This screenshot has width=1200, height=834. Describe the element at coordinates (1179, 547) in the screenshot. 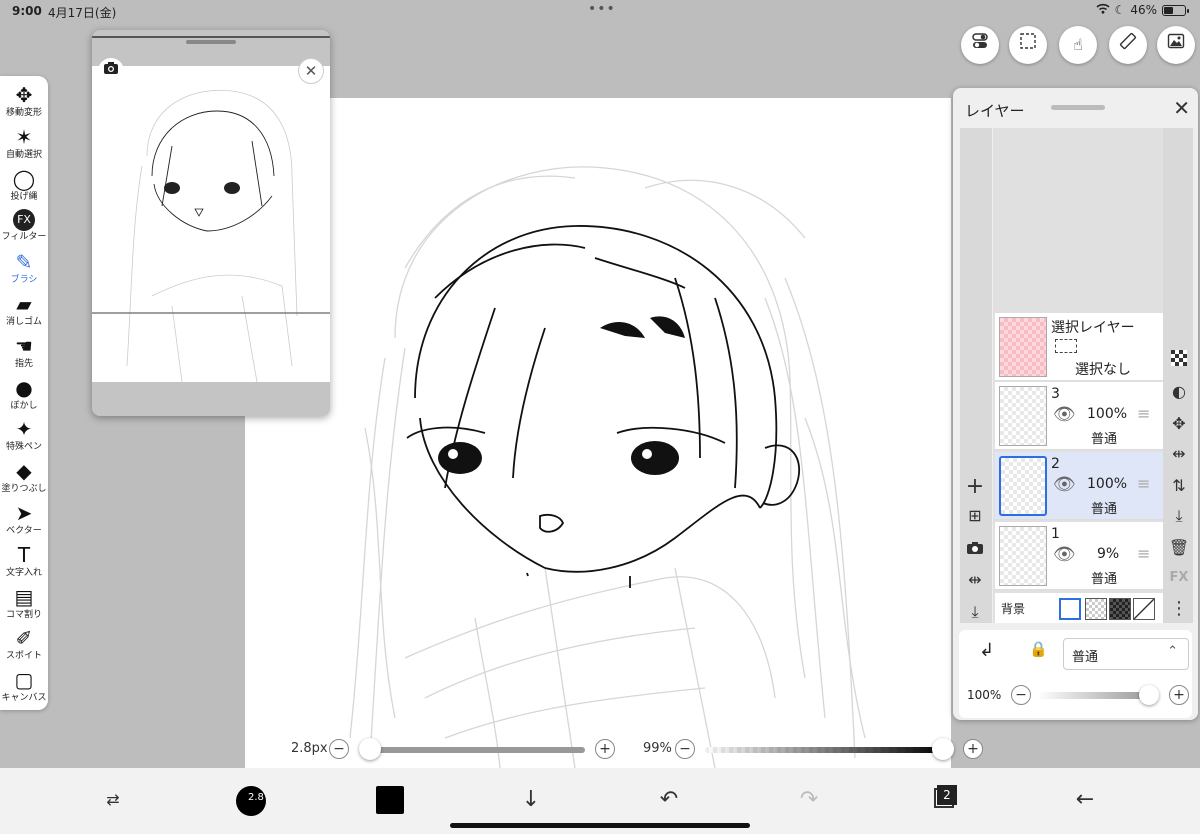

I see `trash-icon: 🗑` at that location.